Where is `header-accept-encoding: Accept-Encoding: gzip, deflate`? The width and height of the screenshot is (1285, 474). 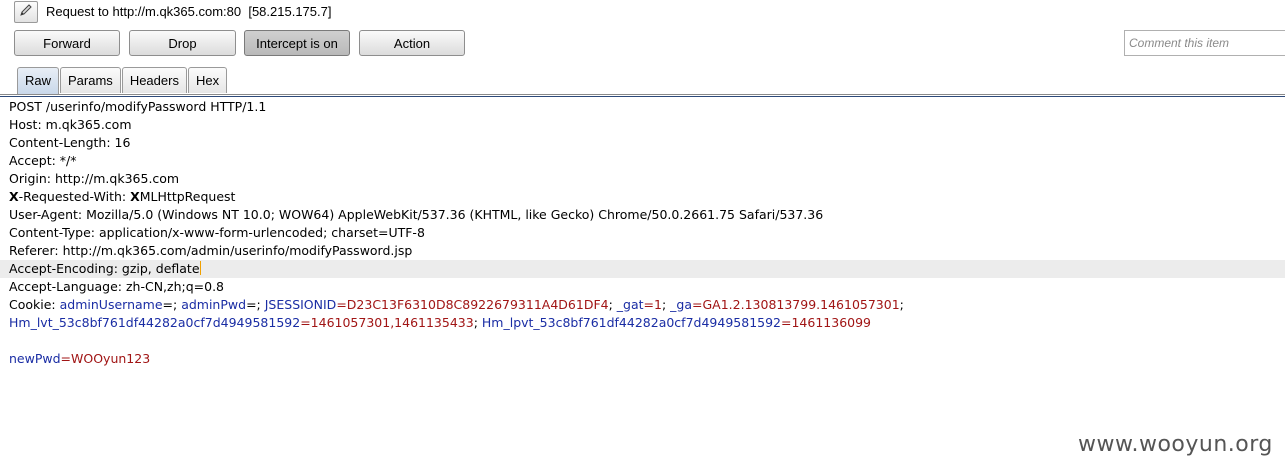 header-accept-encoding: Accept-Encoding: gzip, deflate is located at coordinates (642, 269).